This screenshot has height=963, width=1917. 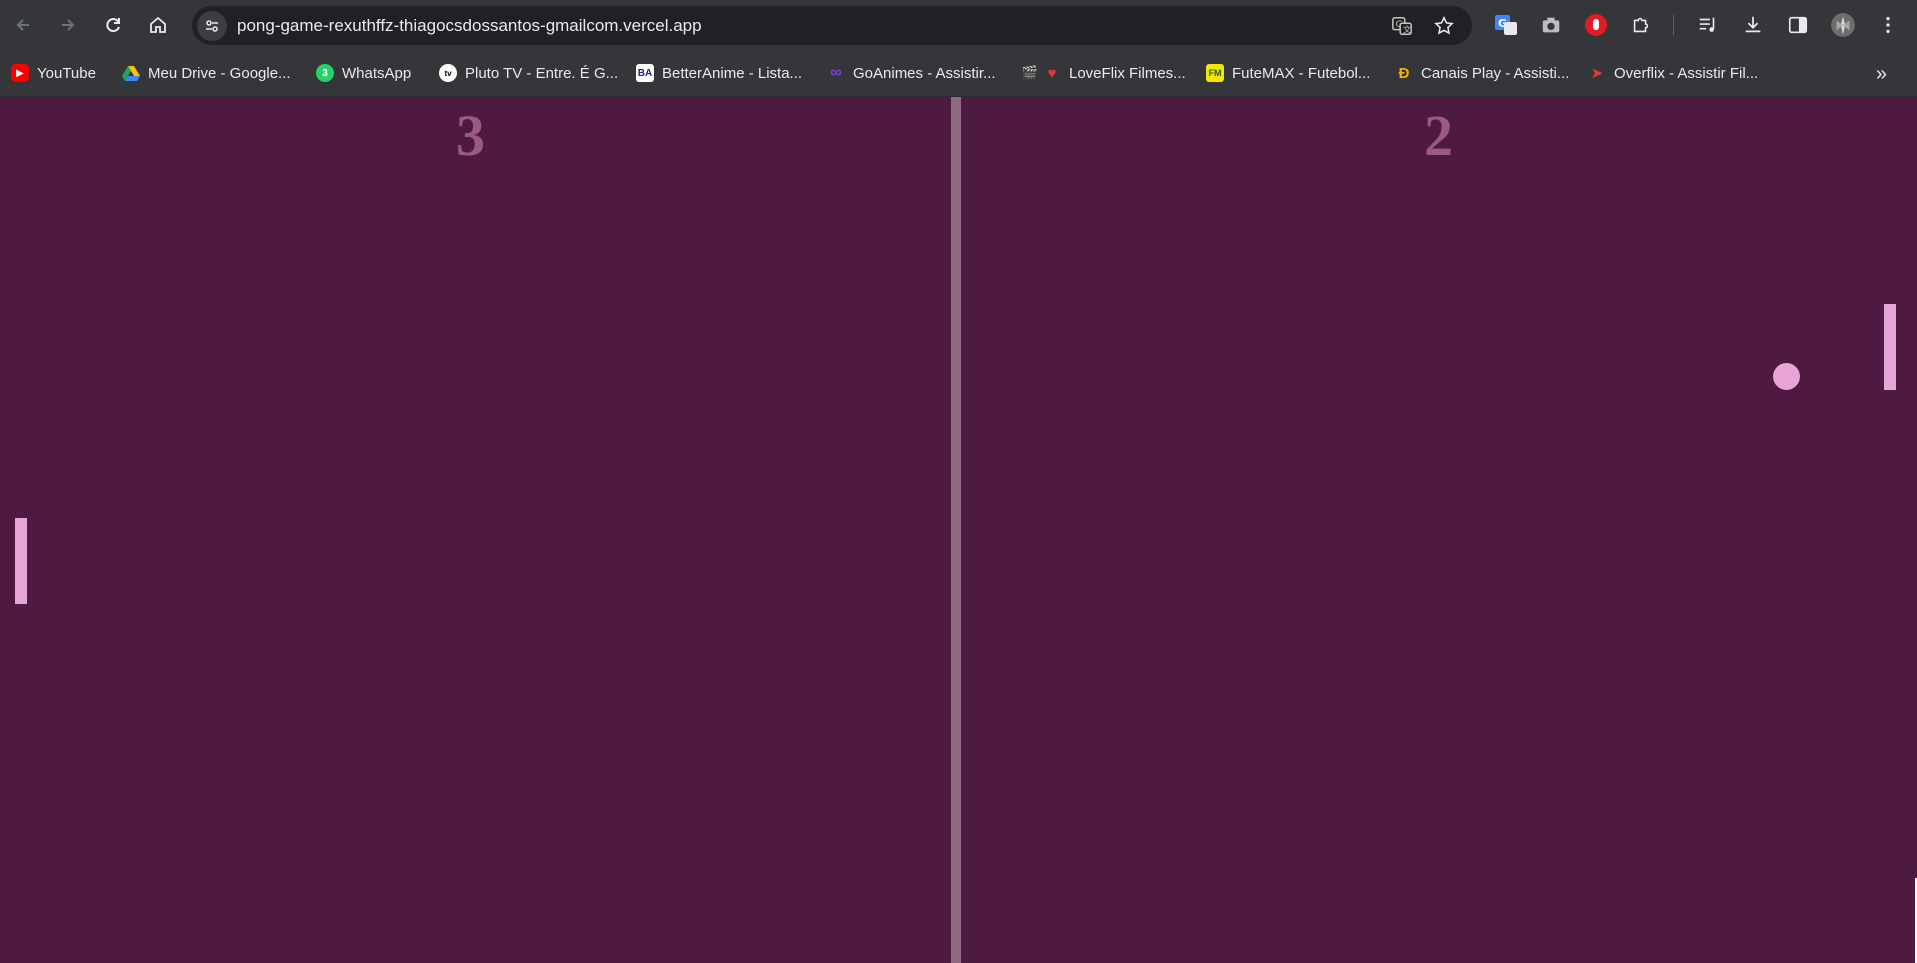 I want to click on stop-hand-icon, so click(x=1596, y=25).